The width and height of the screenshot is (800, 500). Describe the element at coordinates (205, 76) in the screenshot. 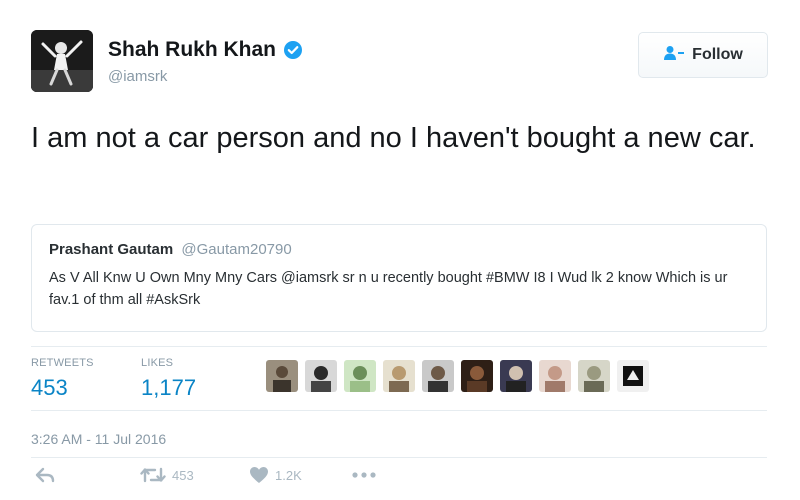

I see `author-handle: @iamsrk` at that location.